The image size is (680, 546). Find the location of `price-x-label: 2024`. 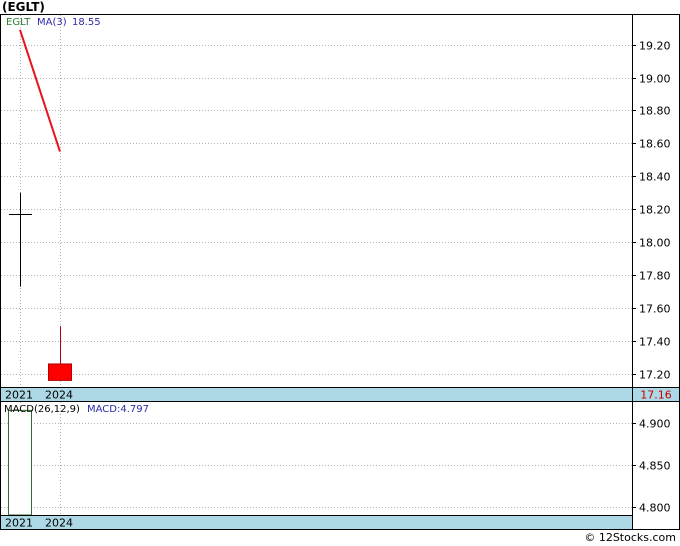

price-x-label: 2024 is located at coordinates (59, 395).